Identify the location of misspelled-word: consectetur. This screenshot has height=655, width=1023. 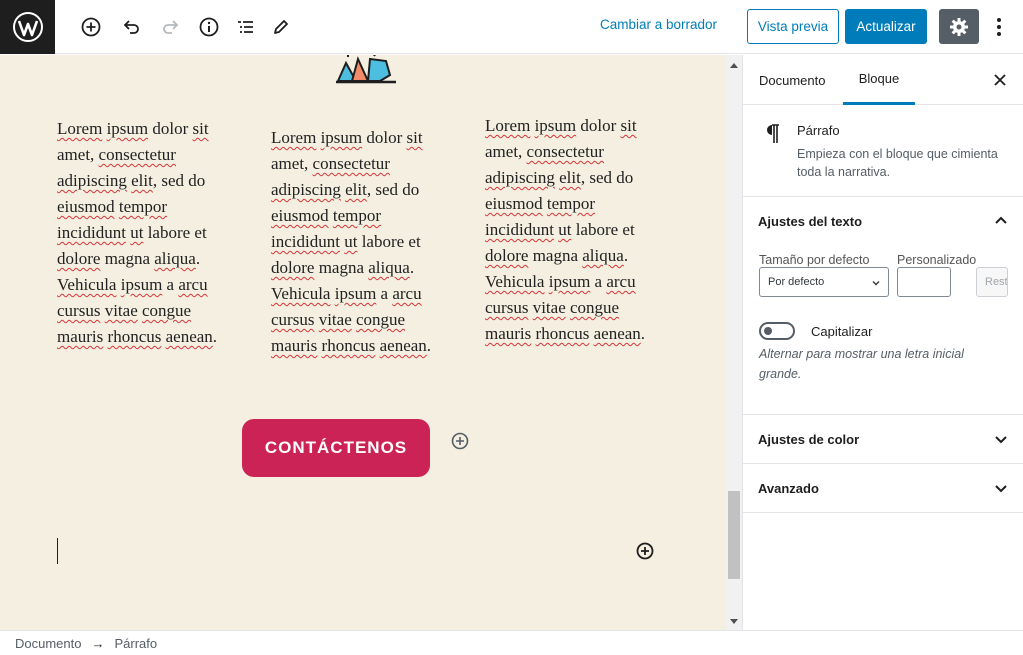
(565, 151).